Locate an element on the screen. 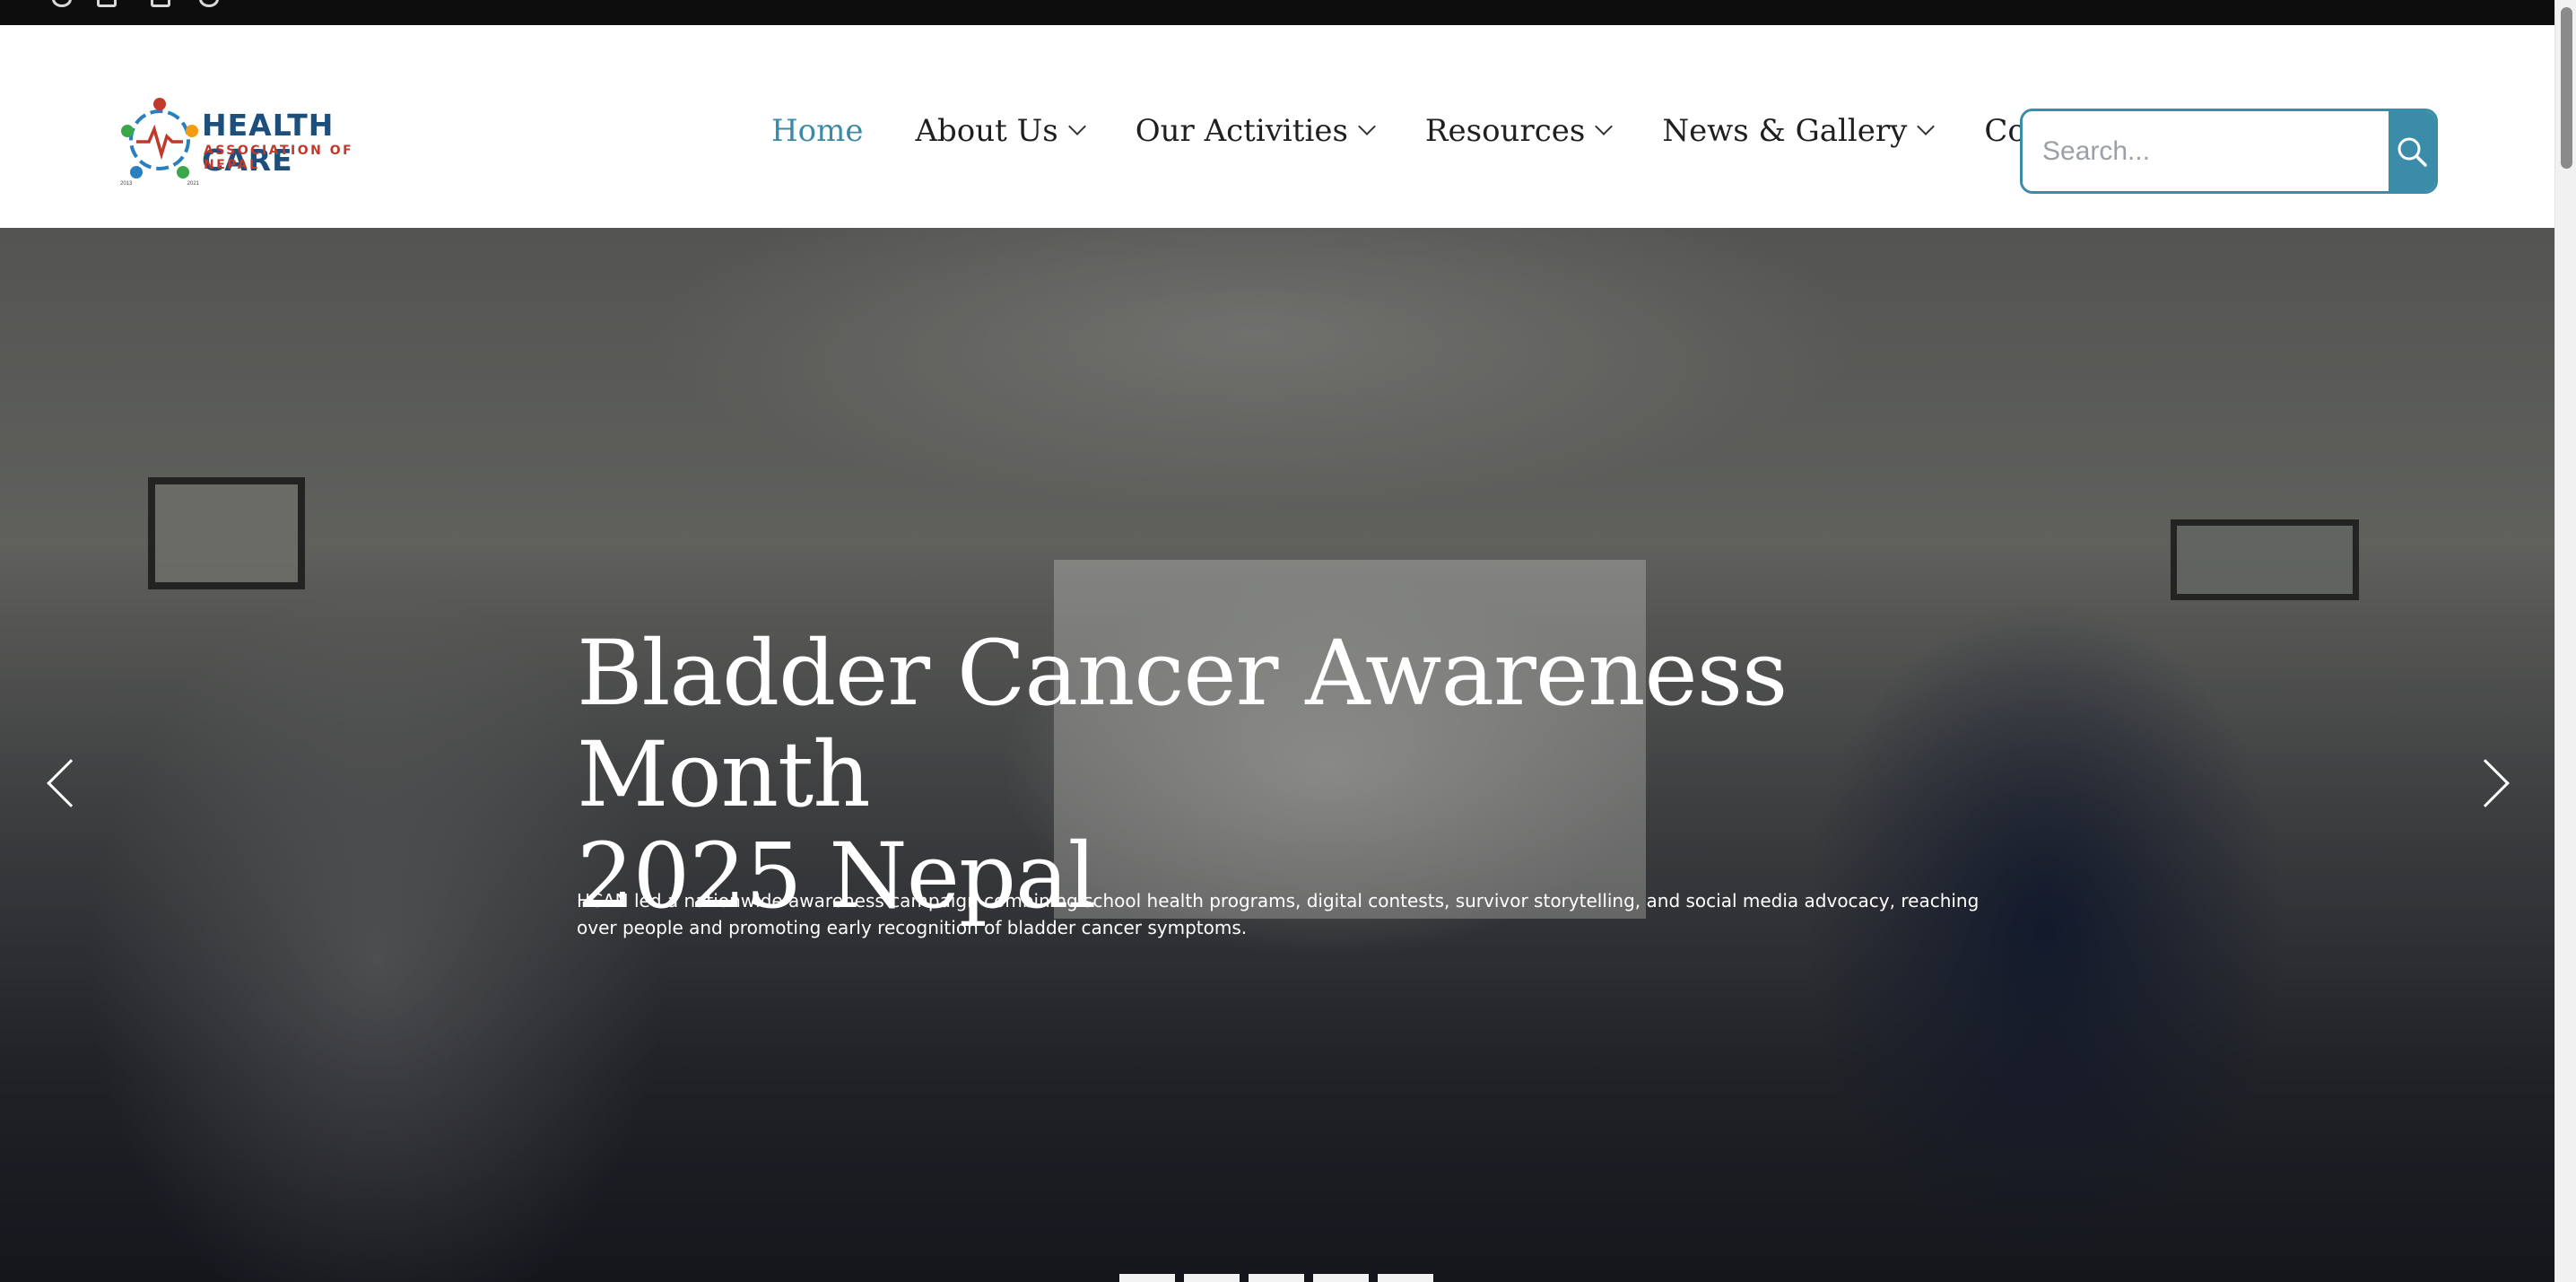  chevron-left-icon is located at coordinates (71, 783).